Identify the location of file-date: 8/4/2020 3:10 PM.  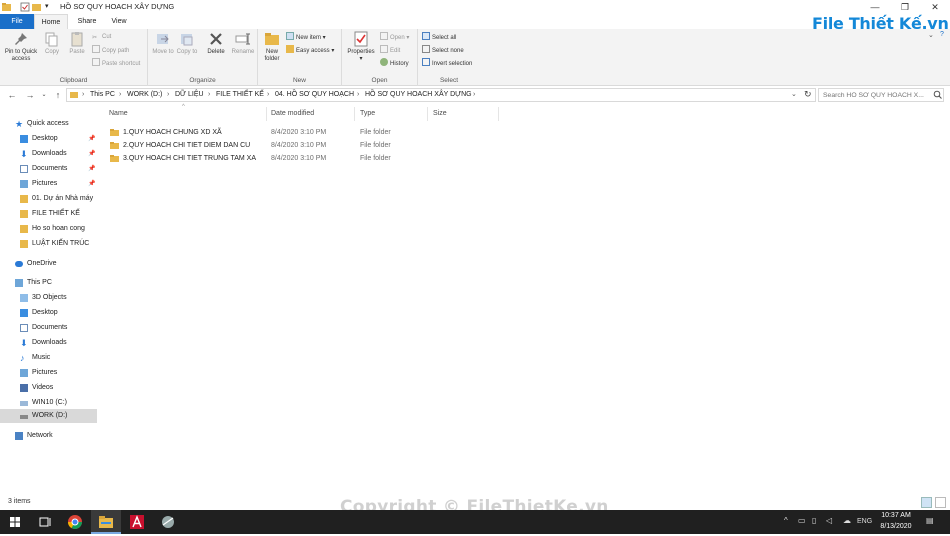
(299, 145).